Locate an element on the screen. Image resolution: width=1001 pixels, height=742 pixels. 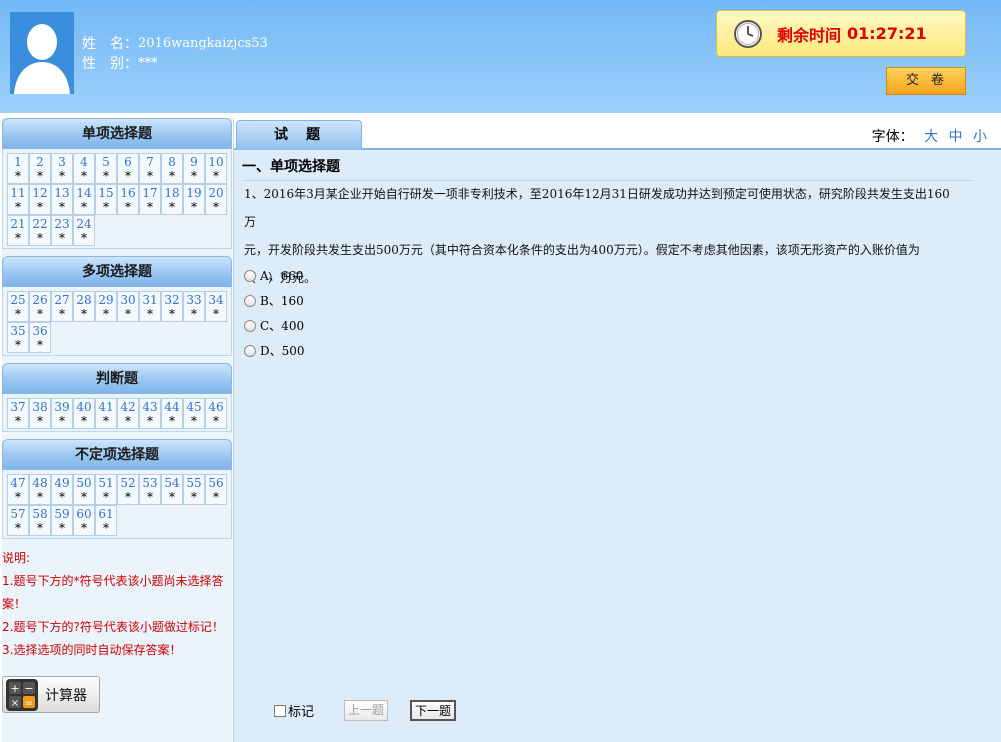
option-c: C、400 is located at coordinates (274, 325).